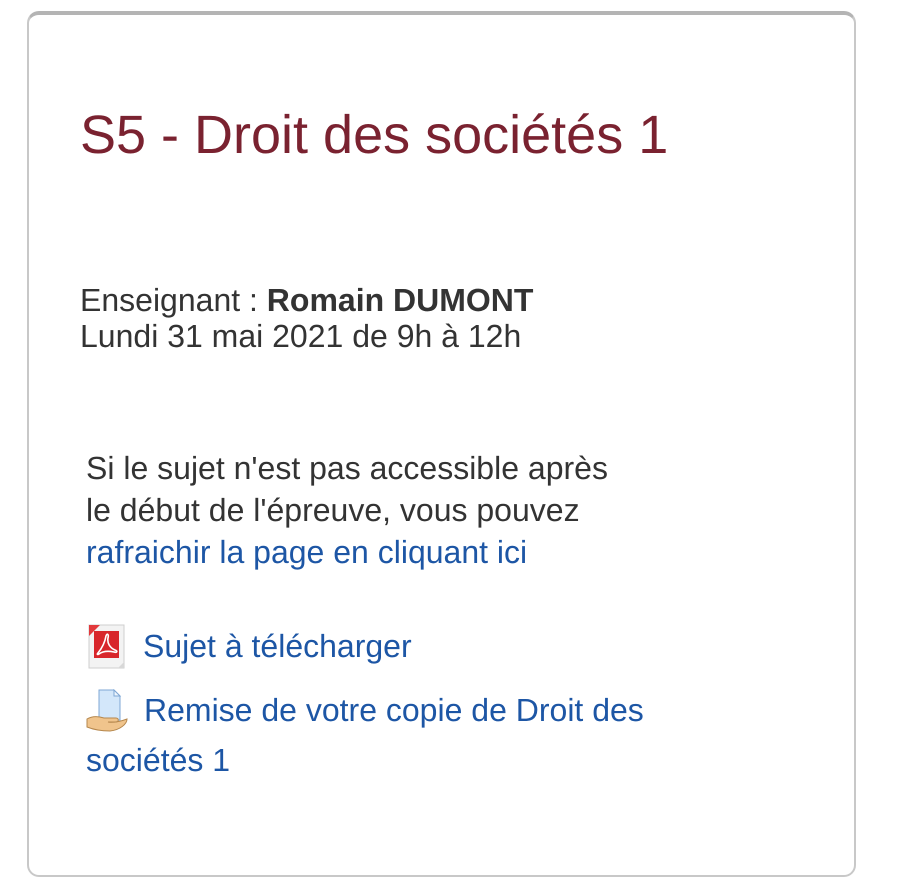 This screenshot has height=889, width=897. What do you see at coordinates (307, 552) in the screenshot?
I see `refresh-link: rafraichir la page en cliquant ici` at bounding box center [307, 552].